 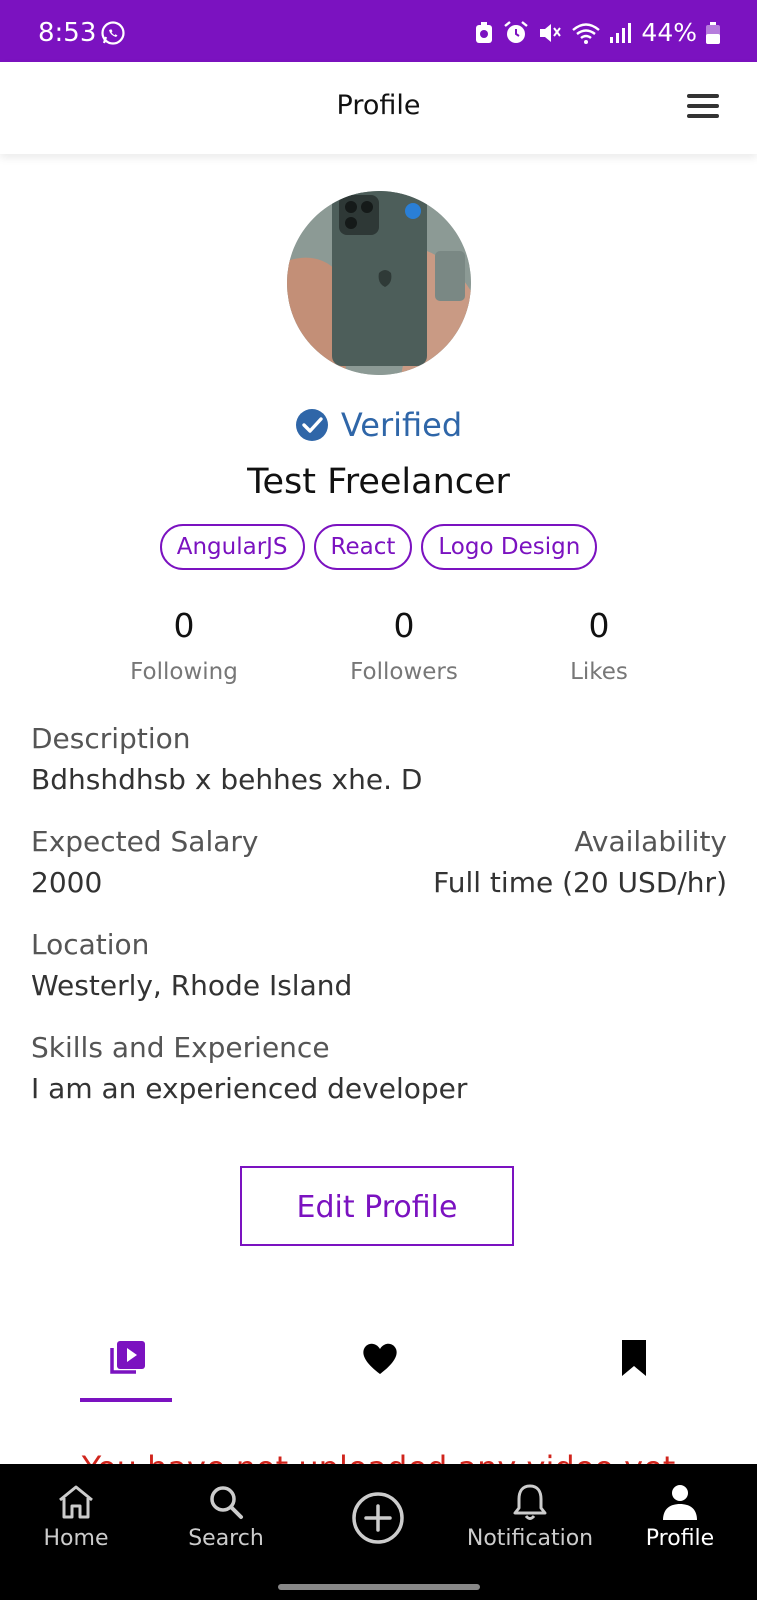 I want to click on nav-label: Notification, so click(x=530, y=1538).